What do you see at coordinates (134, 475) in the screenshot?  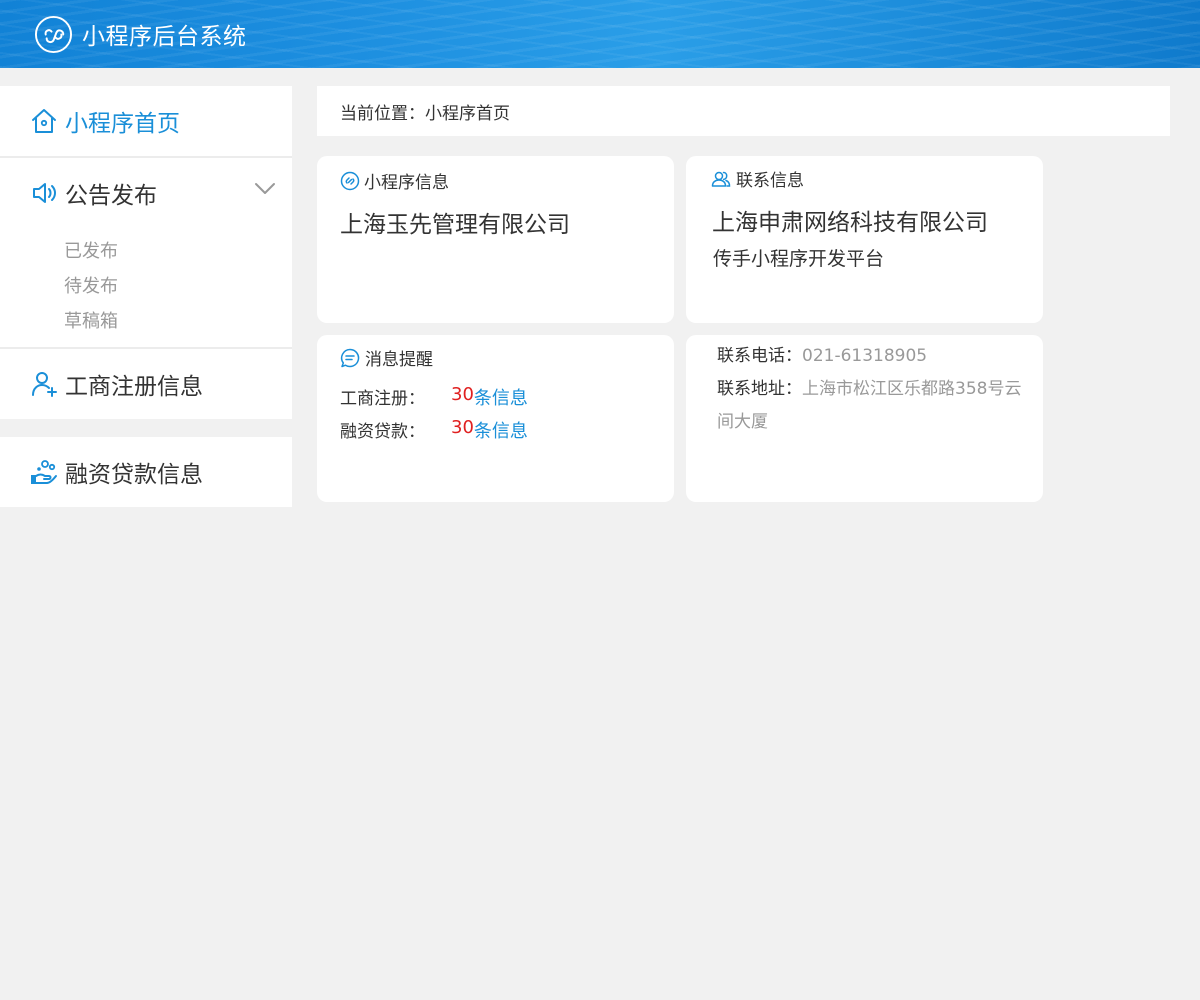 I see `sidebar-item-financing-label: 融资贷款信息` at bounding box center [134, 475].